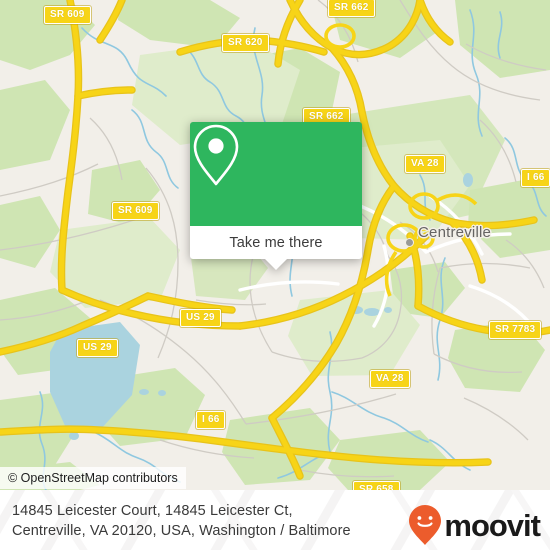 The width and height of the screenshot is (550, 550). I want to click on shield-sr-7783: SR 7783, so click(515, 330).